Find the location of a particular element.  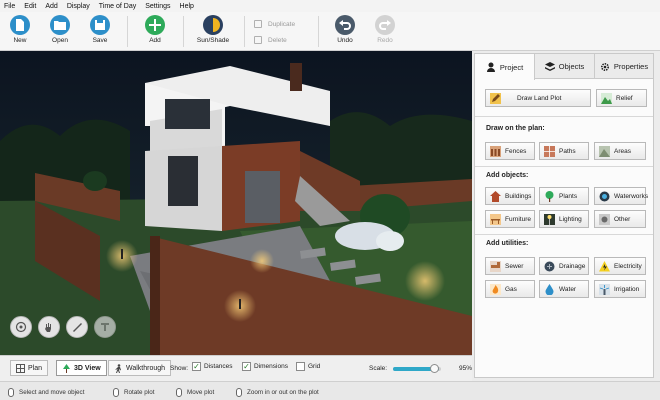

gas-label: Gas is located at coordinates (511, 289).